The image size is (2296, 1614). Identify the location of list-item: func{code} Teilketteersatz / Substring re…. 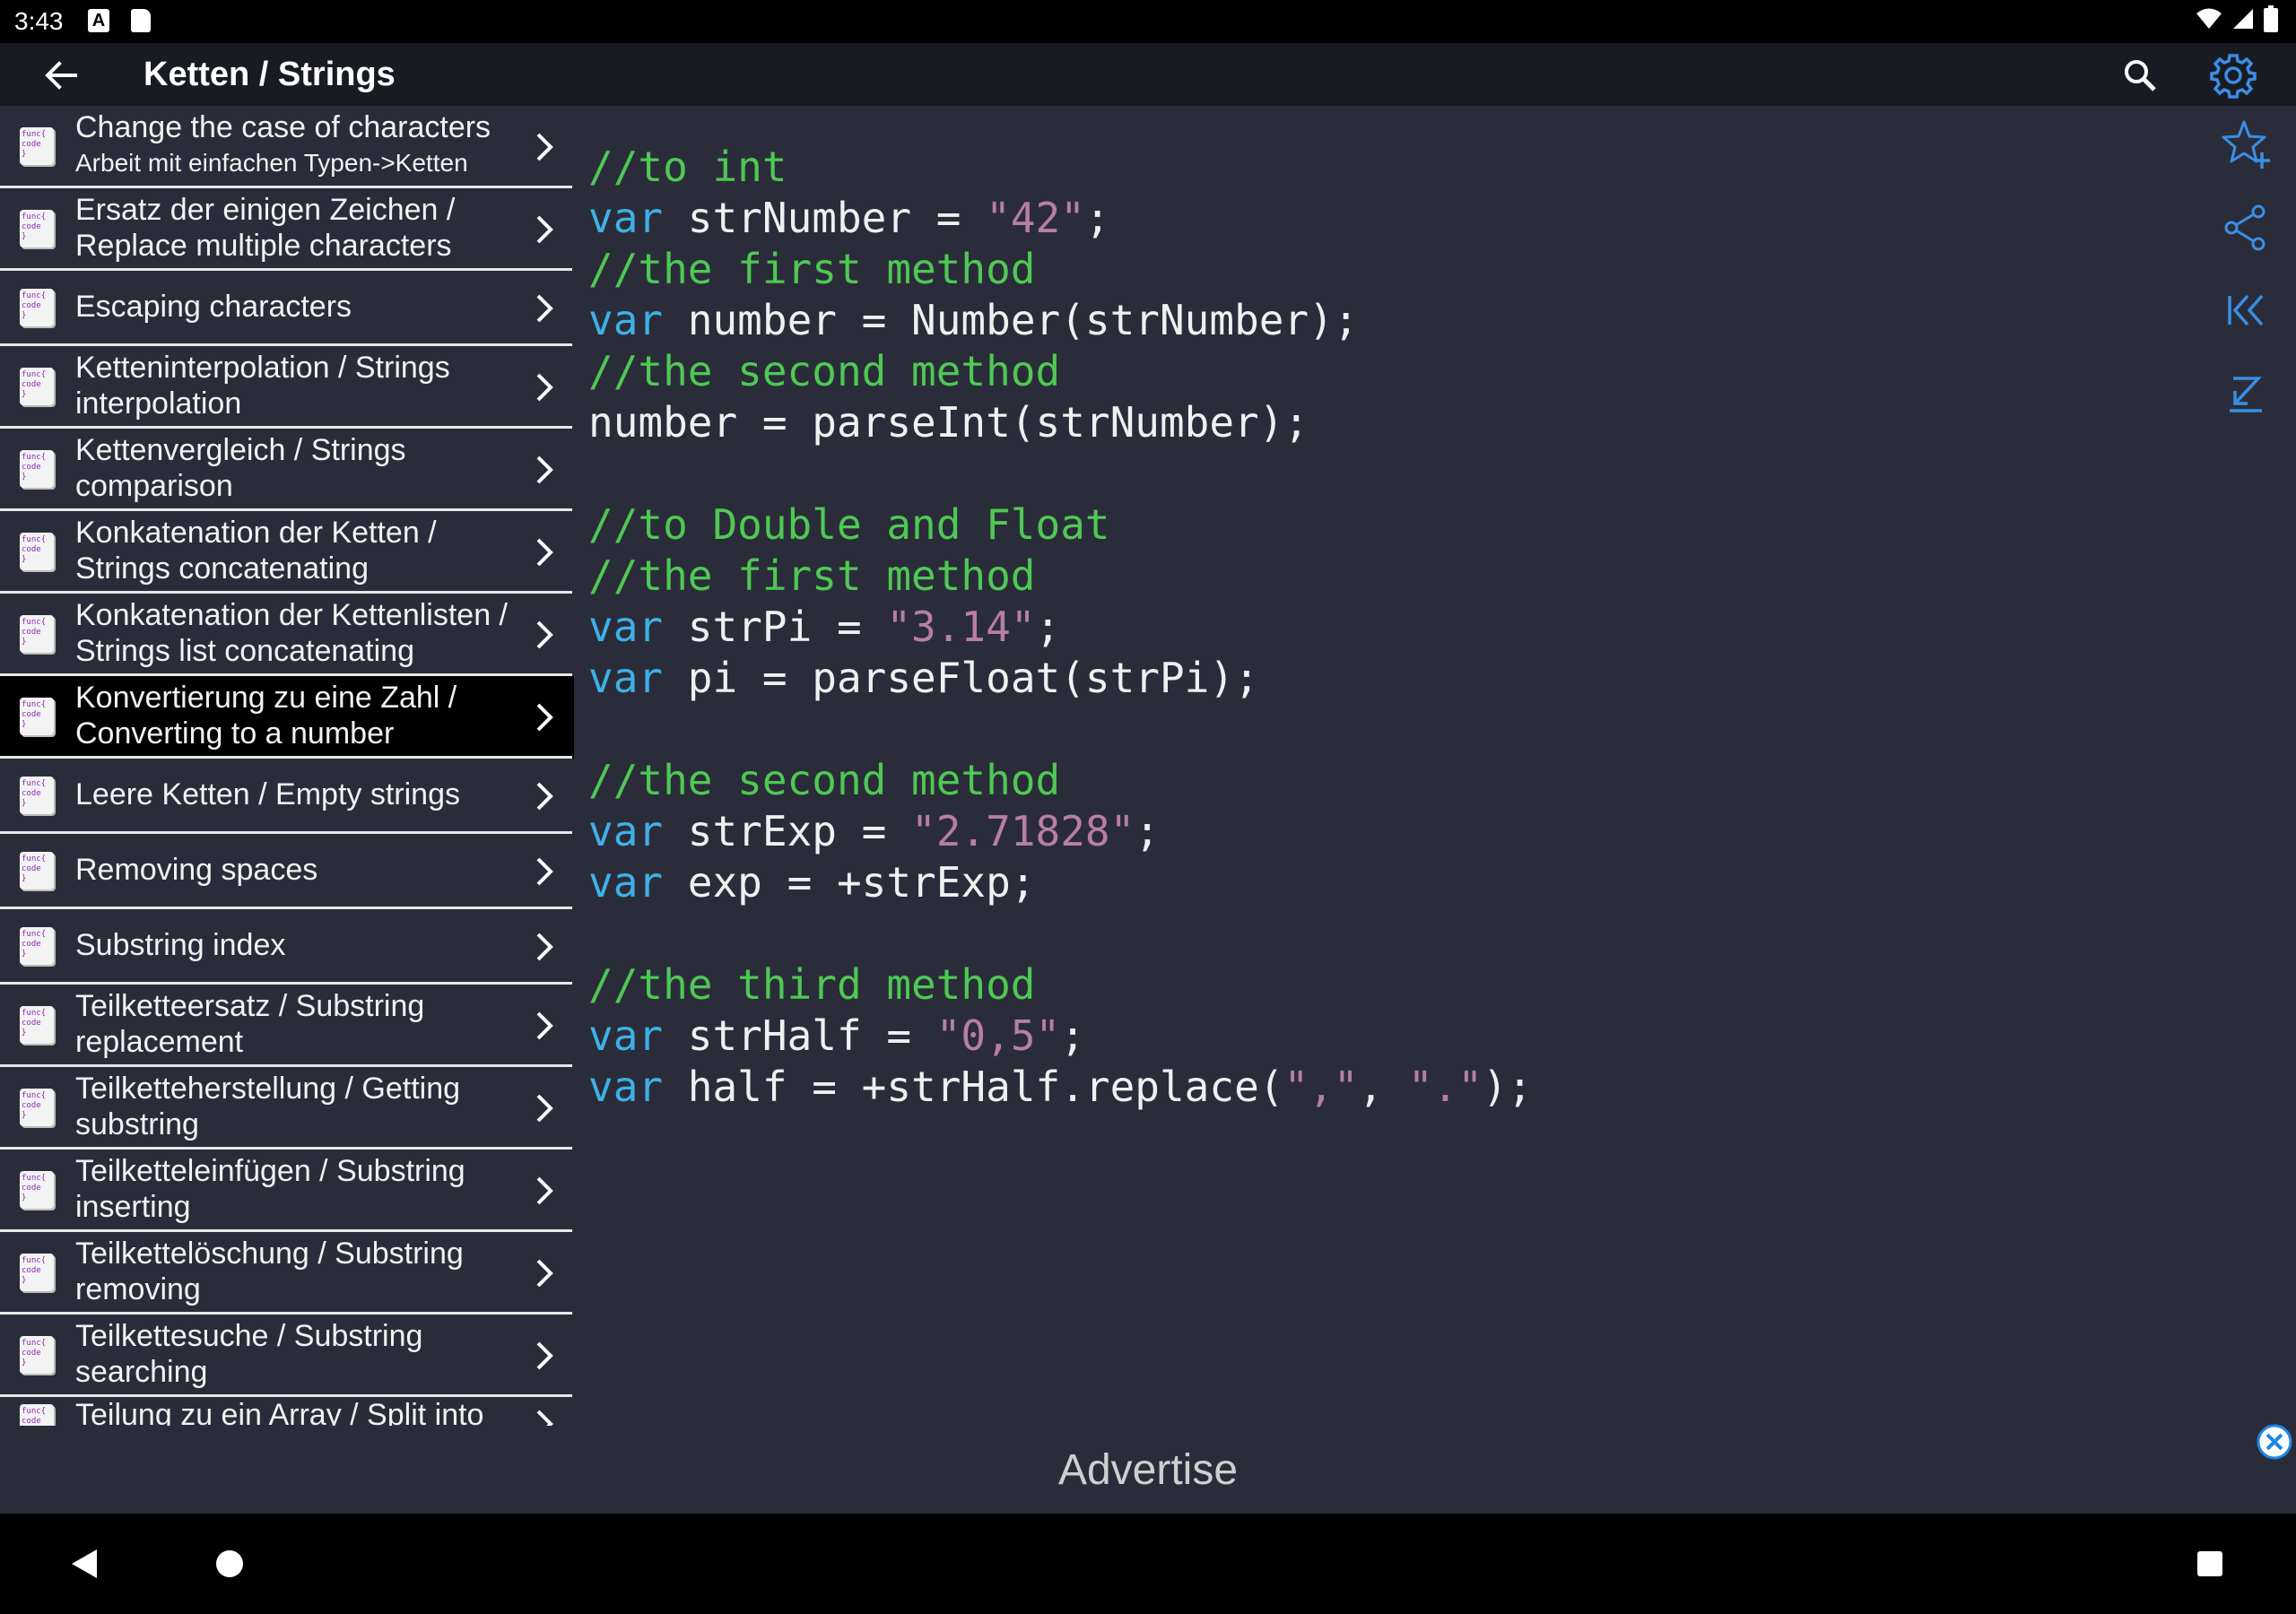
(287, 1026).